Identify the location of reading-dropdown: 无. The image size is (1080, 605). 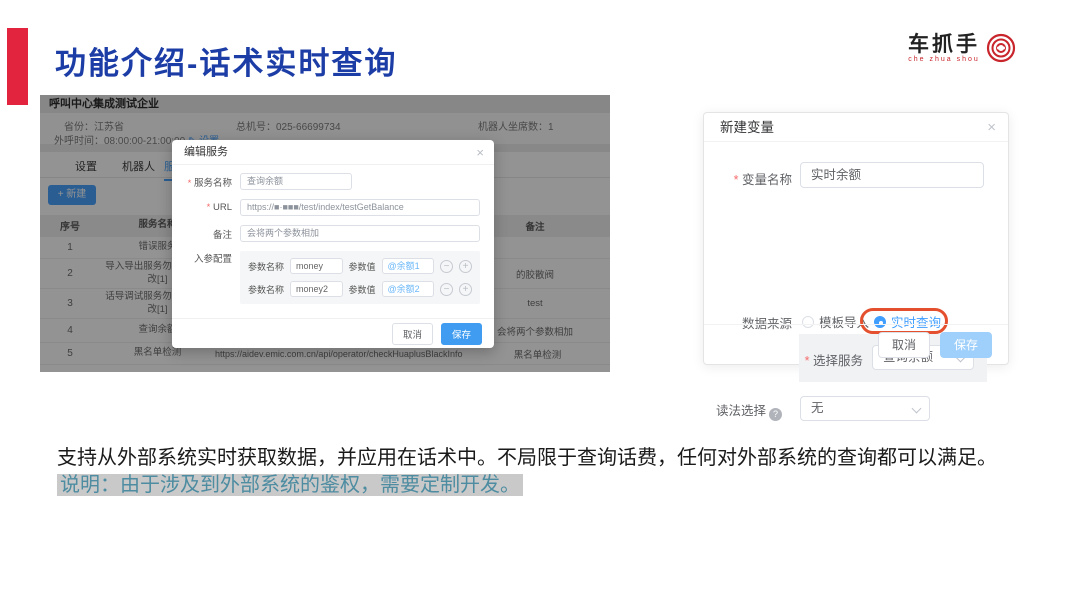
(865, 408).